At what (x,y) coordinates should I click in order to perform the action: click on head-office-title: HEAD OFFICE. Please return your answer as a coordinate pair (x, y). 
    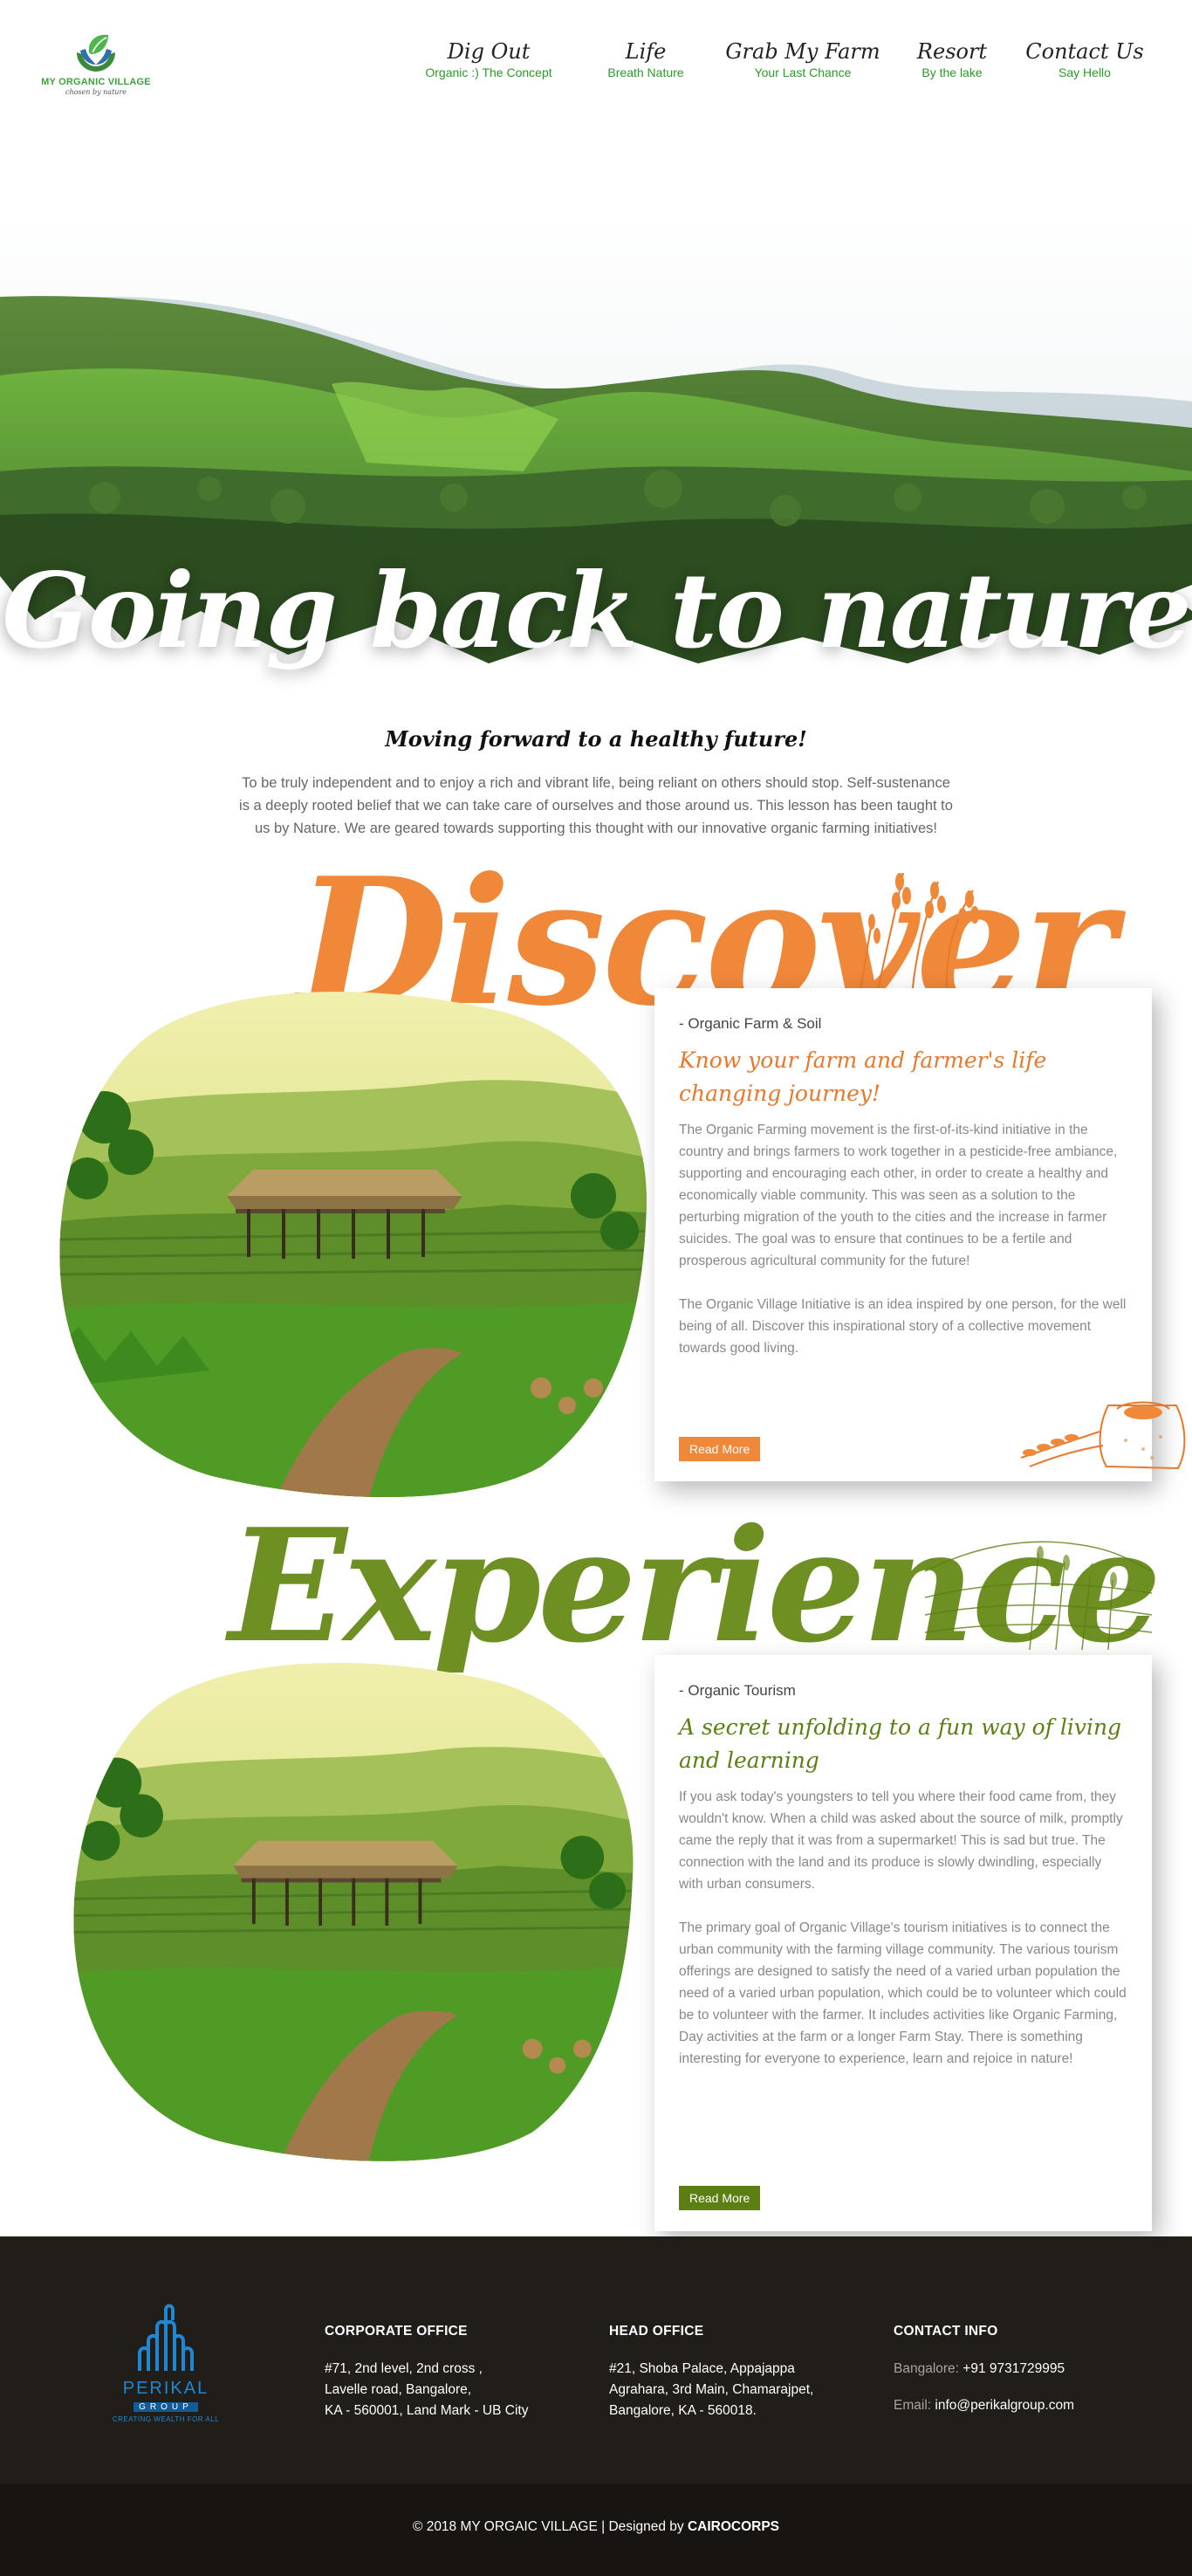
    Looking at the image, I should click on (656, 2331).